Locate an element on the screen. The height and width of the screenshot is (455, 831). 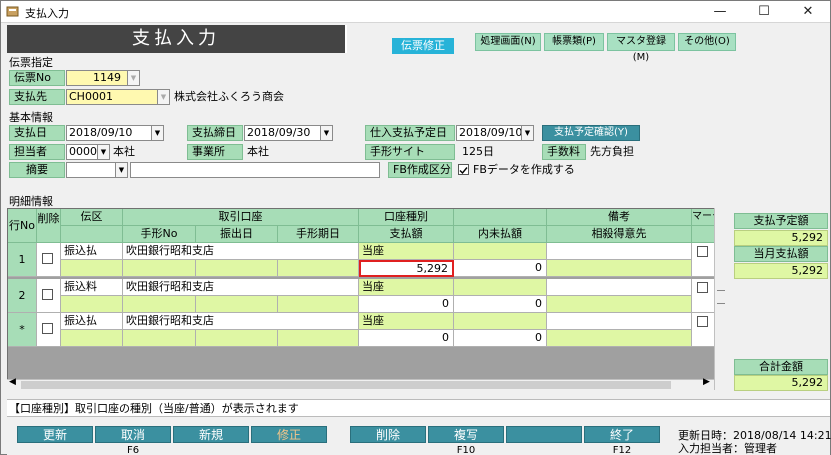
horizontal-scrollbar: ◀ ▶ is located at coordinates (360, 383).